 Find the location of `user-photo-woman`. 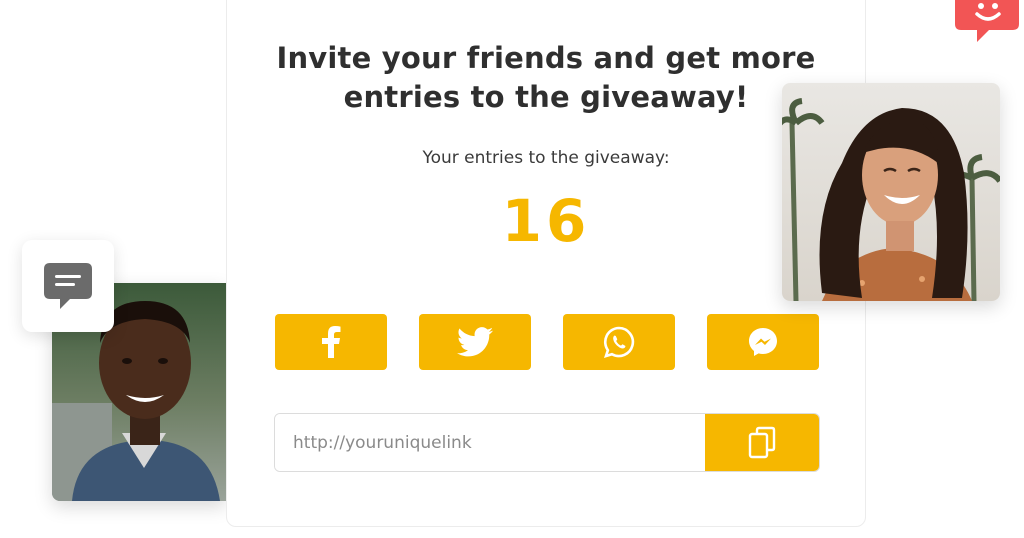

user-photo-woman is located at coordinates (891, 192).